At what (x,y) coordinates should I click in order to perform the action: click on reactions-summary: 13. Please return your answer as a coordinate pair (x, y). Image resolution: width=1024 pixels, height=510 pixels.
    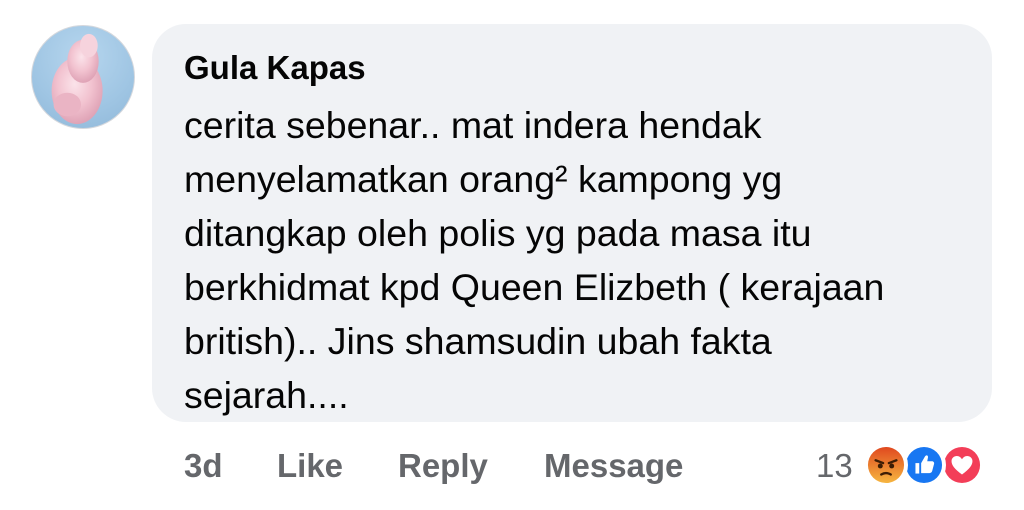
    Looking at the image, I should click on (906, 466).